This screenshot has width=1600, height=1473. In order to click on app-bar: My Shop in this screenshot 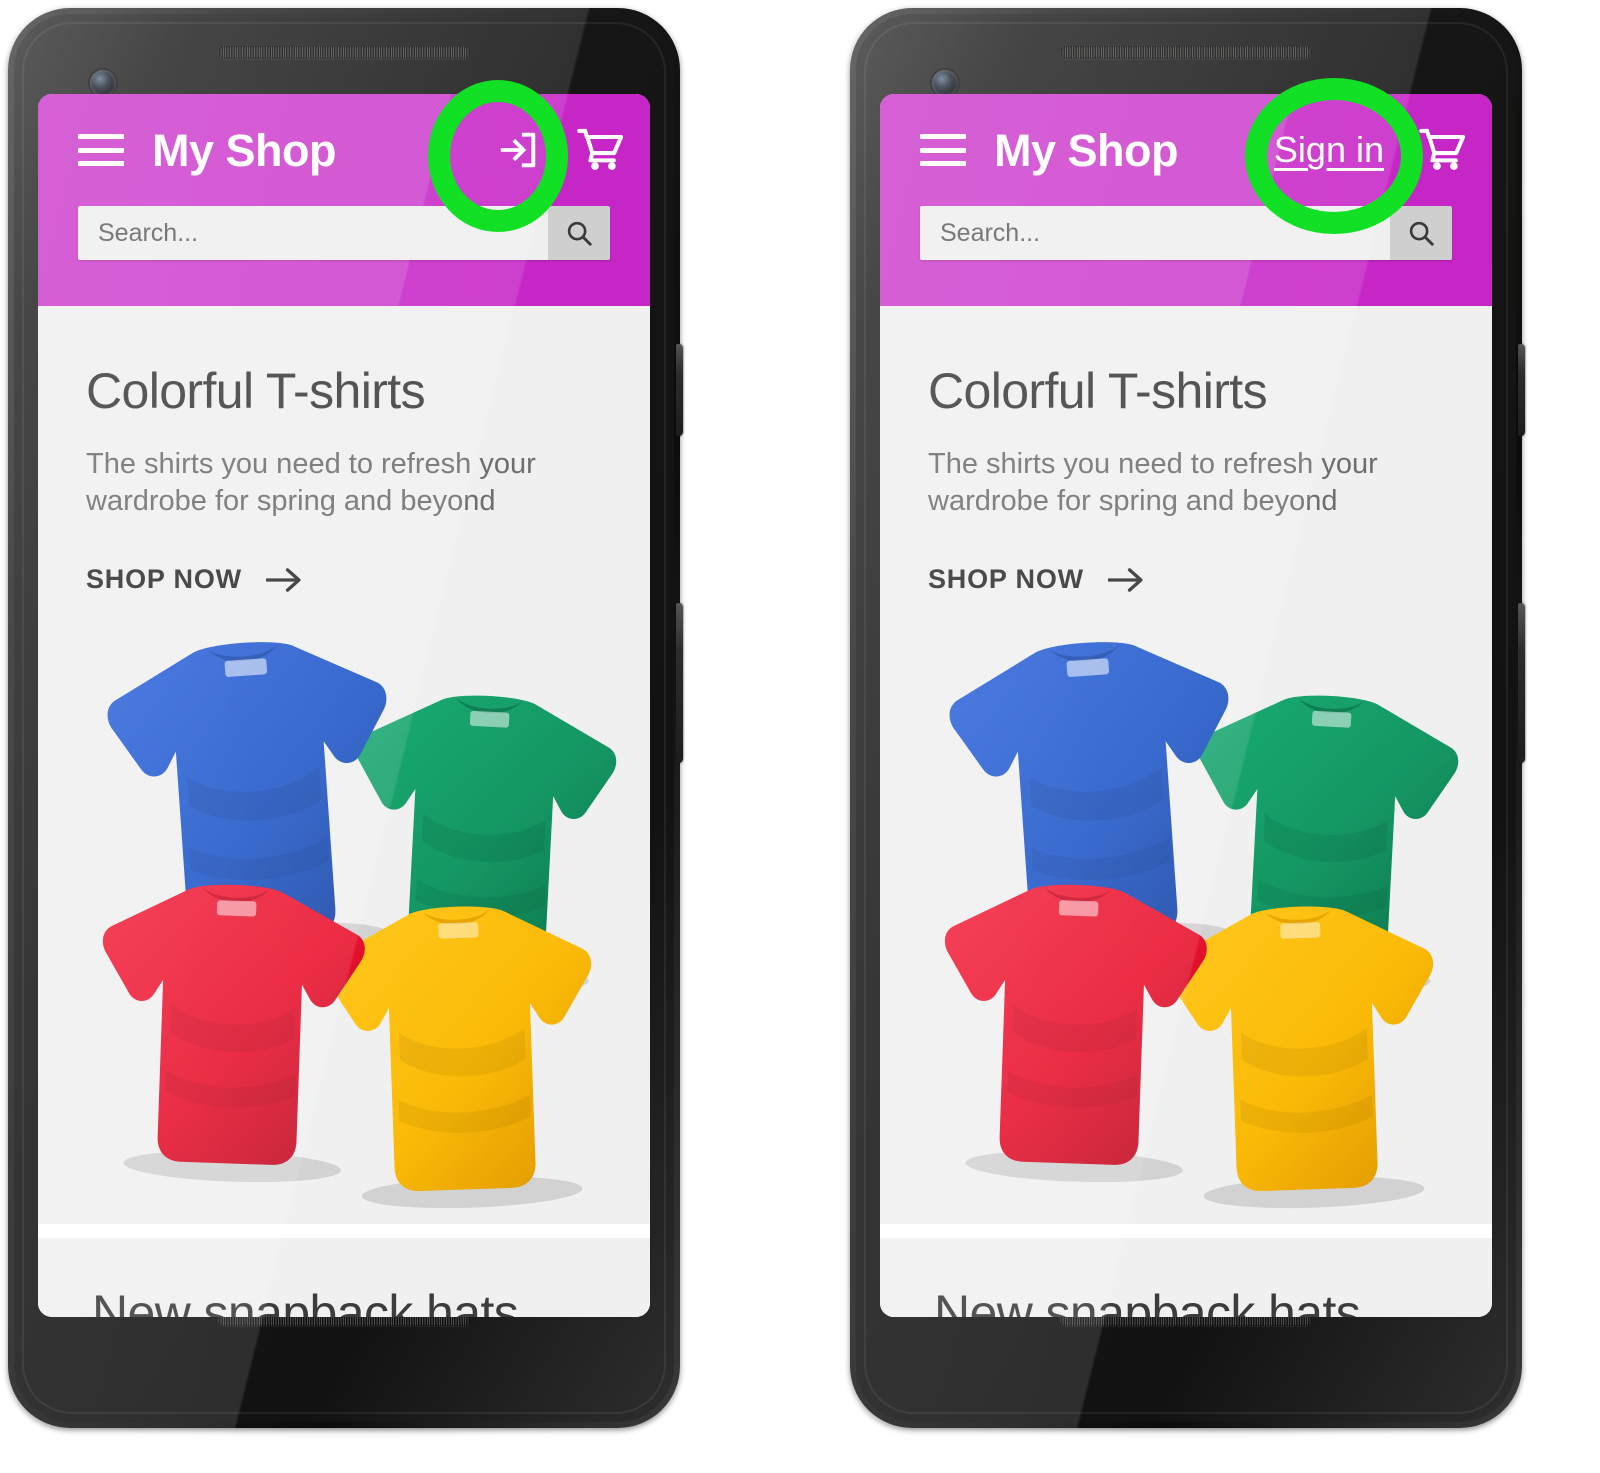, I will do `click(344, 200)`.